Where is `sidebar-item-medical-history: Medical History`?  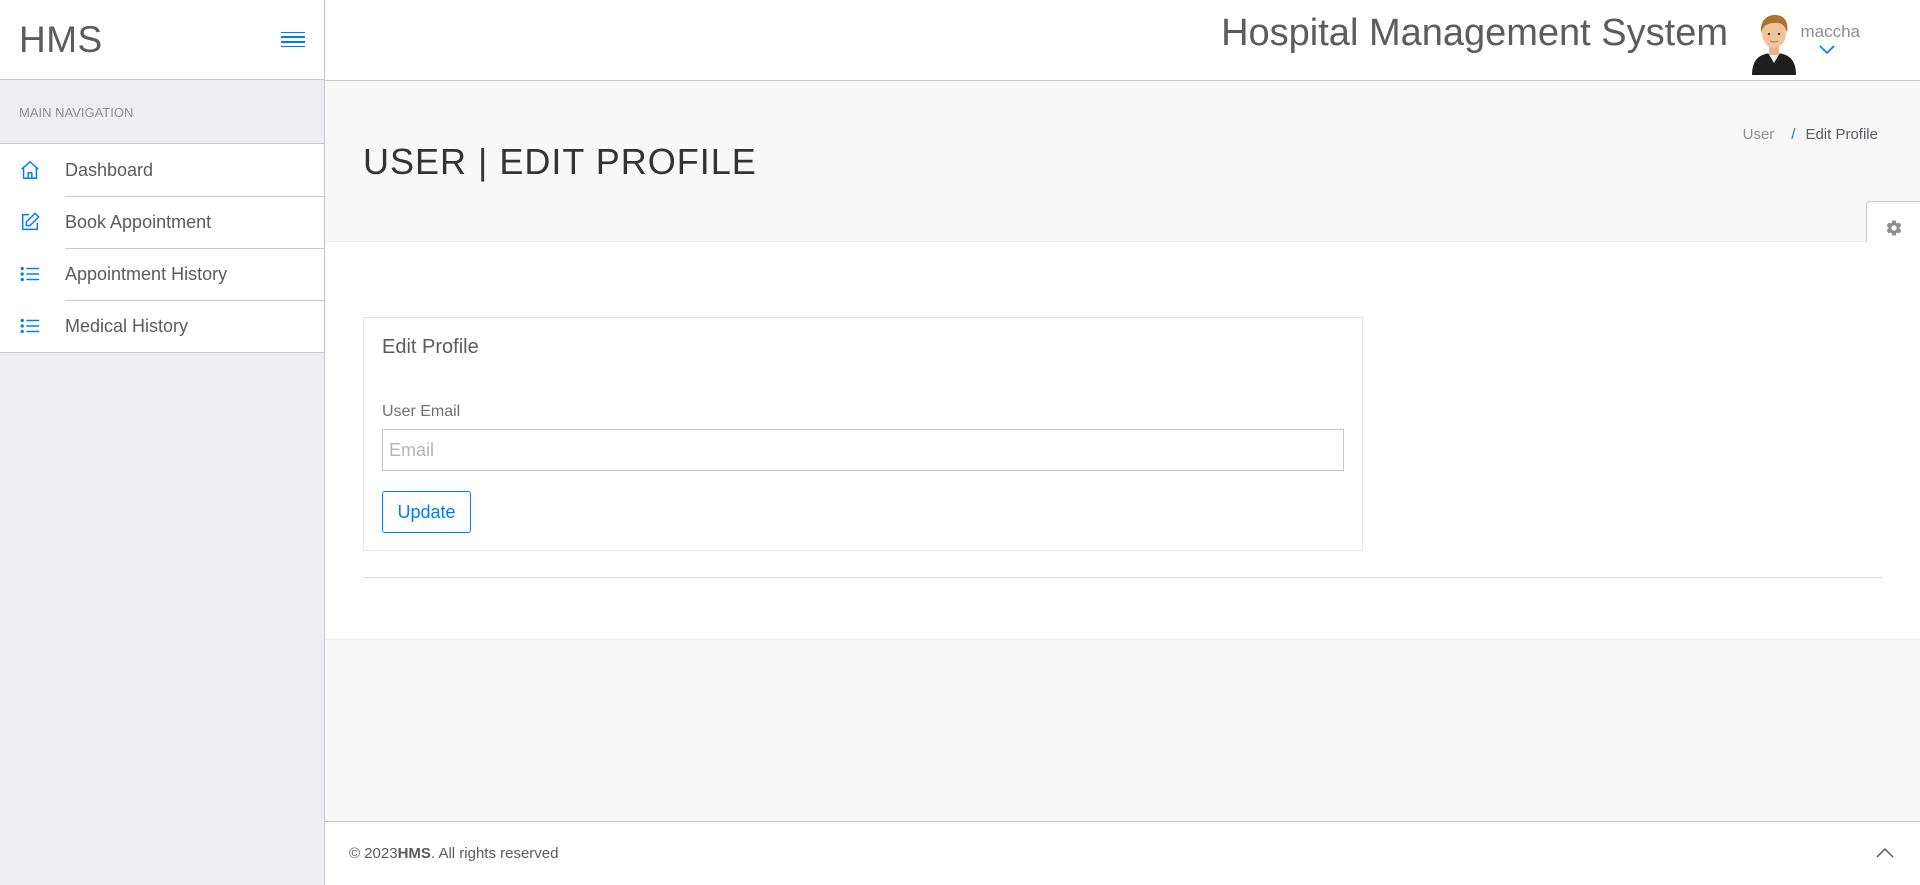 sidebar-item-medical-history: Medical History is located at coordinates (162, 326).